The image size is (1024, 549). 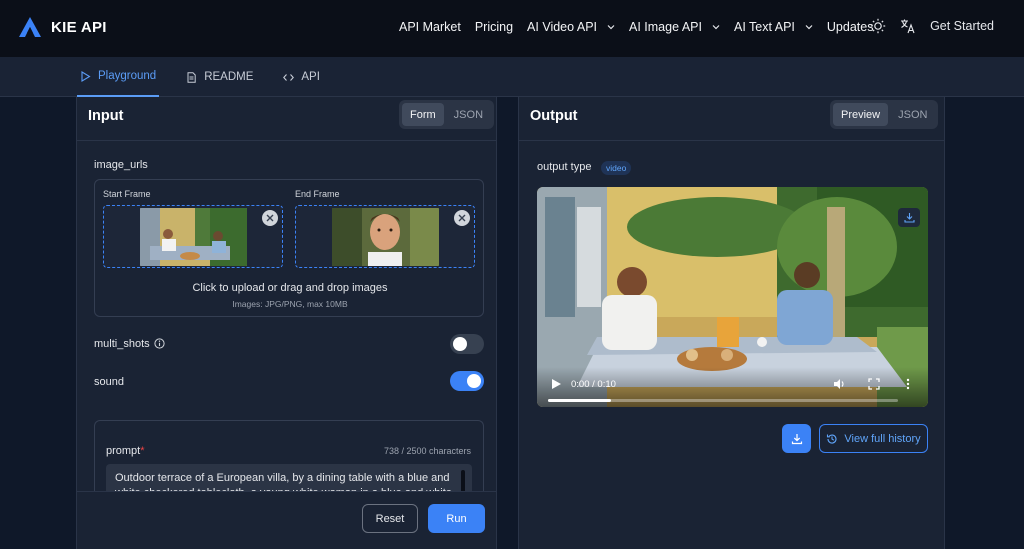 I want to click on sun-icon, so click(x=878, y=26).